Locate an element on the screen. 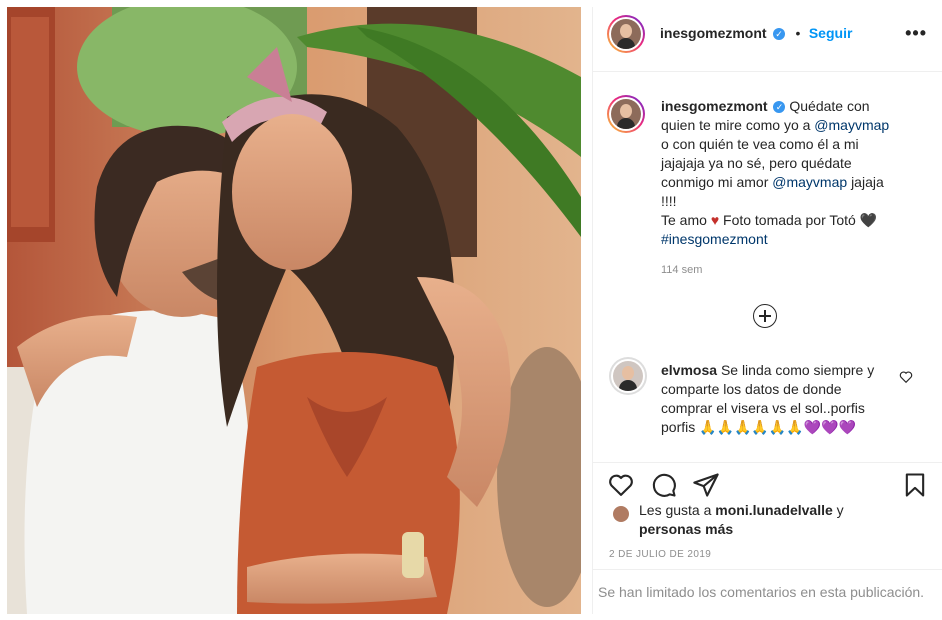 Image resolution: width=942 pixels, height=620 pixels. likes-prefix: Les gusta a is located at coordinates (675, 510).